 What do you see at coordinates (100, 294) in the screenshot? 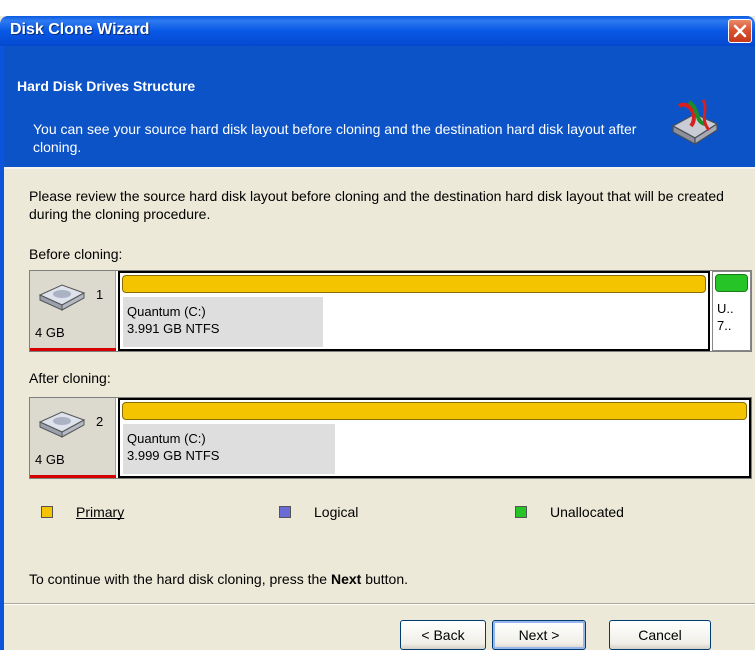
I see `disk-number: 1` at bounding box center [100, 294].